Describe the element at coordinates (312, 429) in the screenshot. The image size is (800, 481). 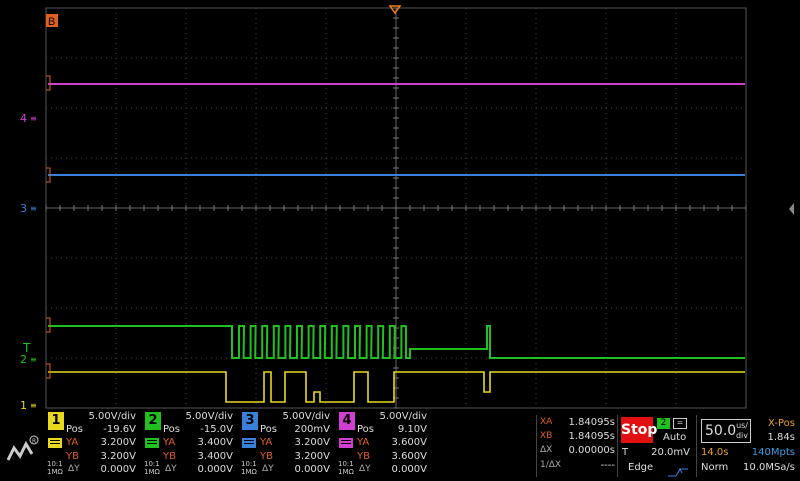
I see `pos-value: 200mV` at that location.